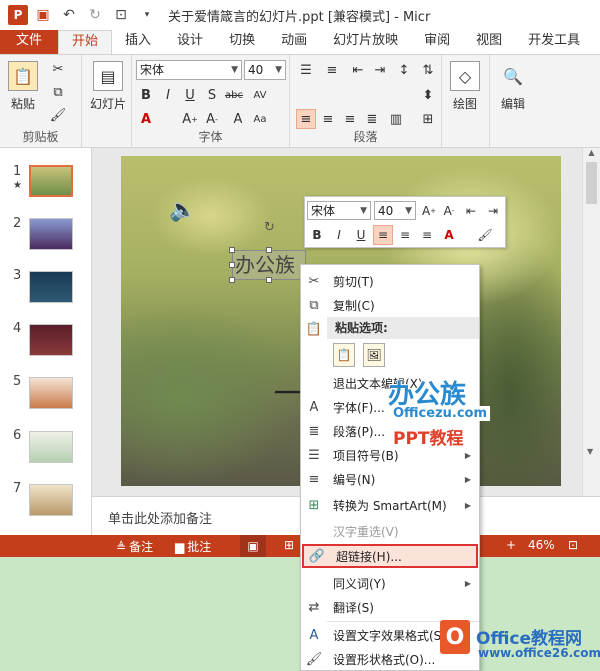 Image resolution: width=600 pixels, height=671 pixels. I want to click on cut-icon: ✂, so click(58, 69).